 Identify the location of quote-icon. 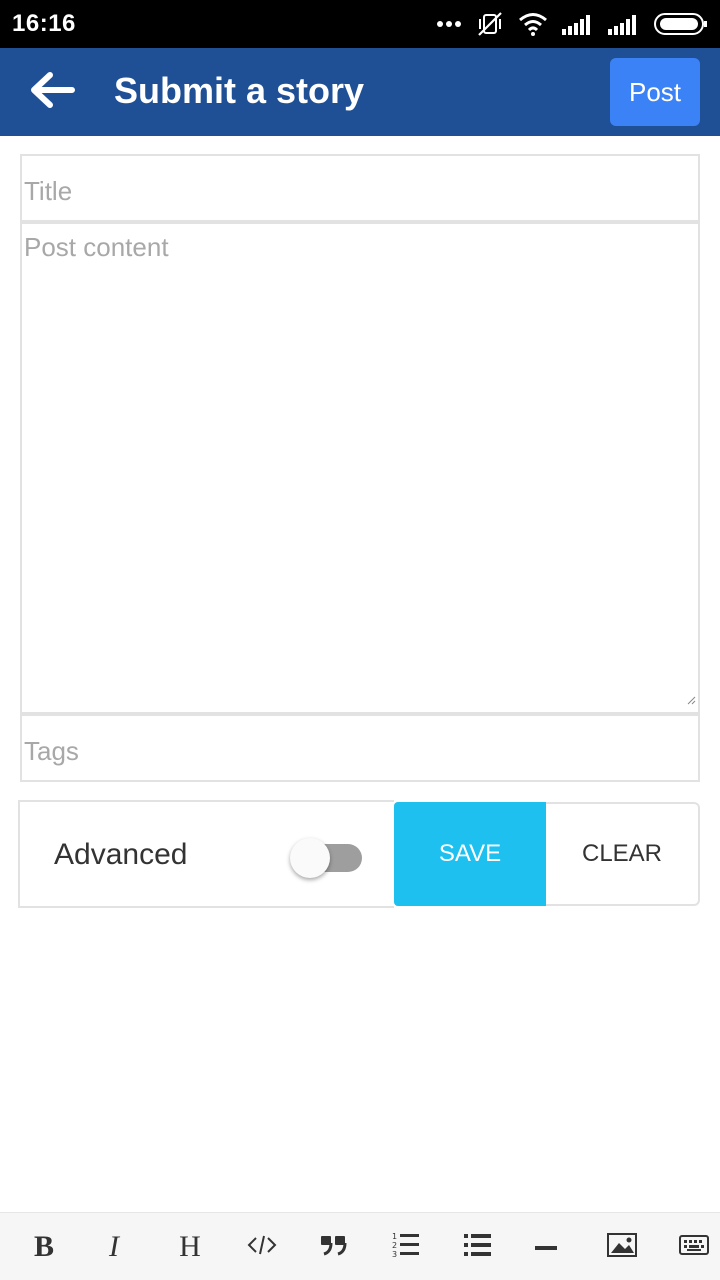
(334, 1247).